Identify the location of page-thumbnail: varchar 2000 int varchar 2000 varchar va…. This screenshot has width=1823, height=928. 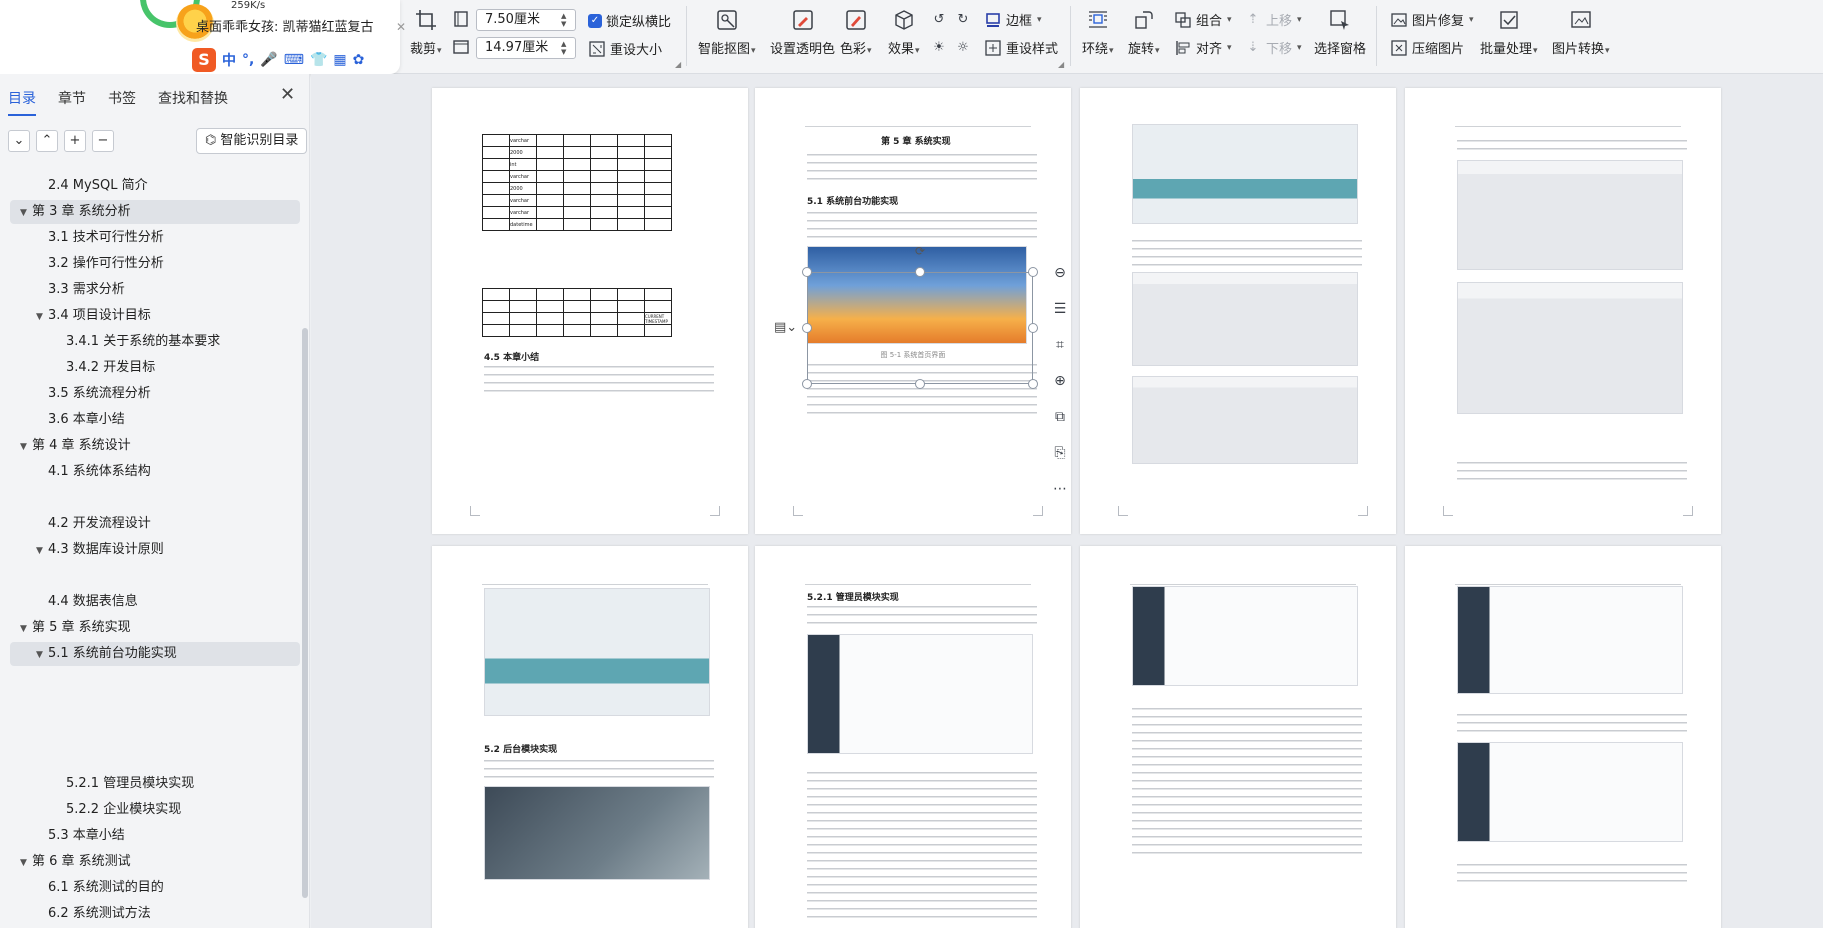
(590, 311).